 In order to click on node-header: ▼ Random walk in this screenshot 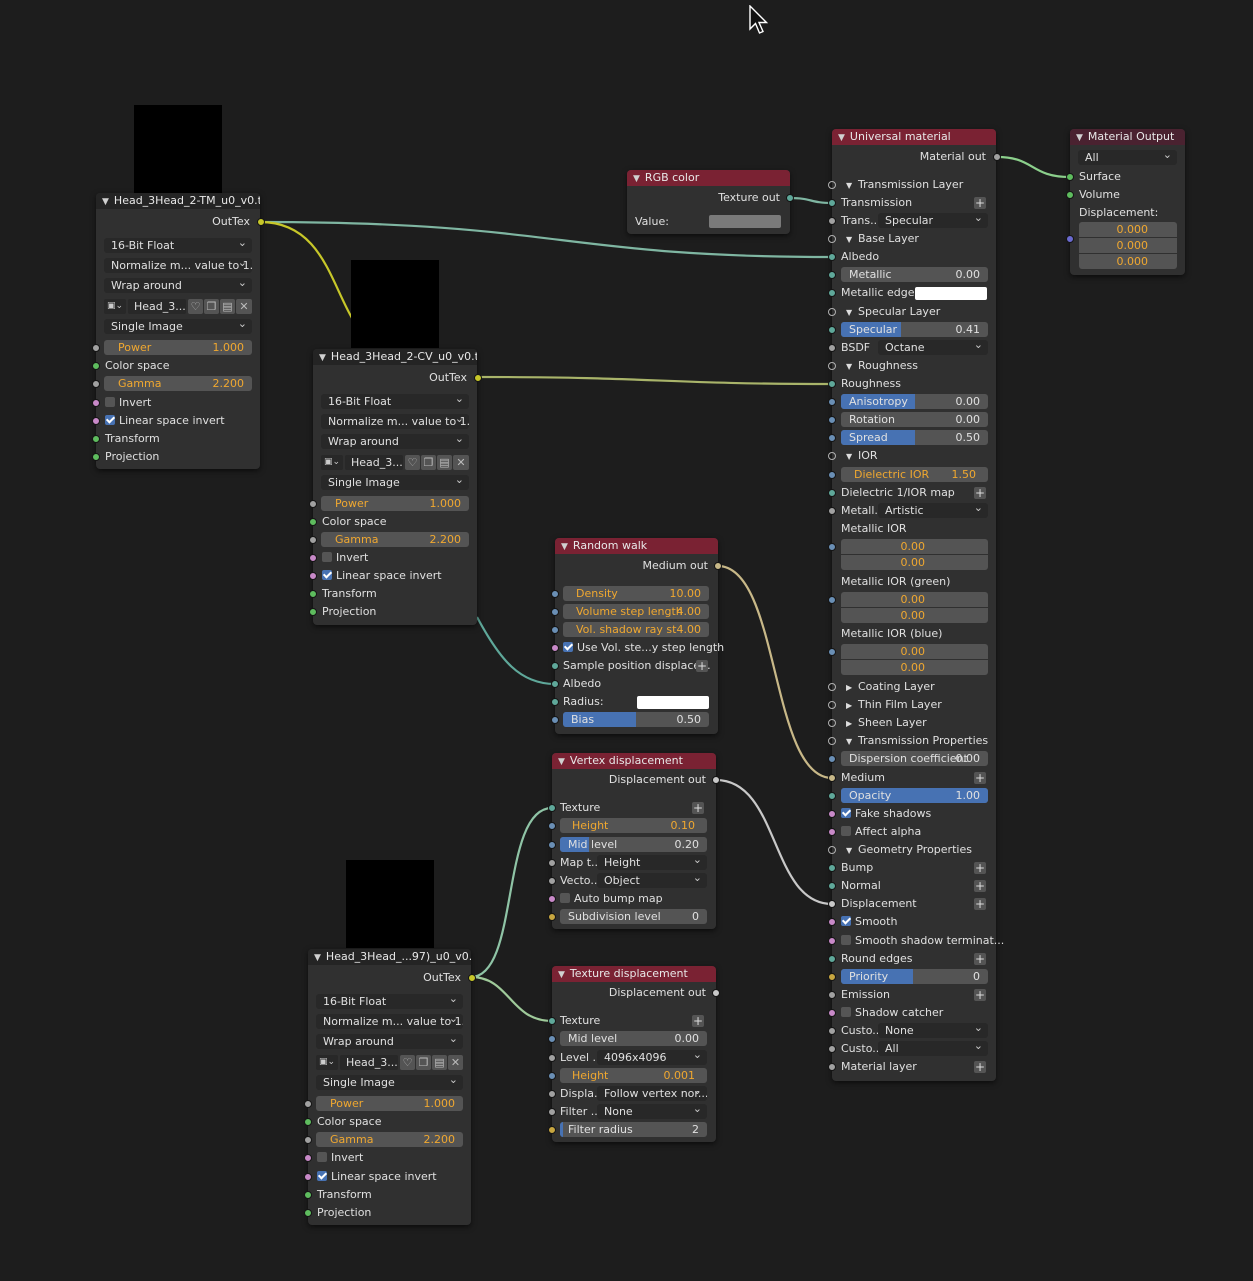, I will do `click(636, 546)`.